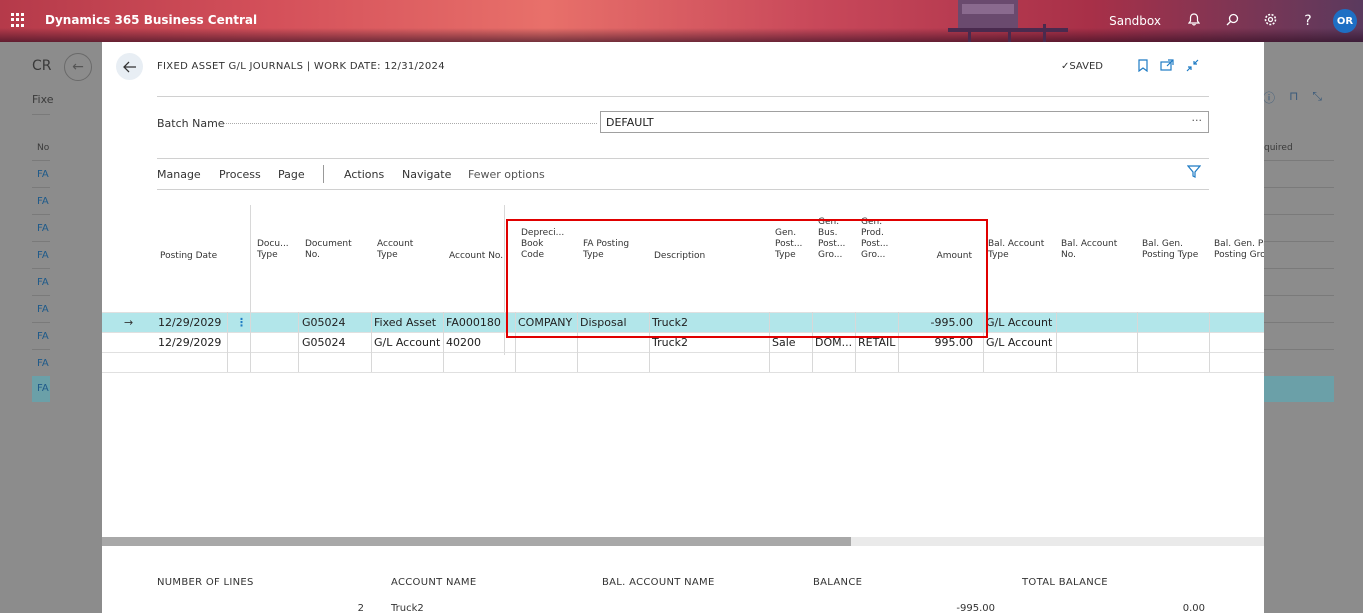 This screenshot has width=1363, height=613. Describe the element at coordinates (1194, 21) in the screenshot. I see `bell-icon` at that location.